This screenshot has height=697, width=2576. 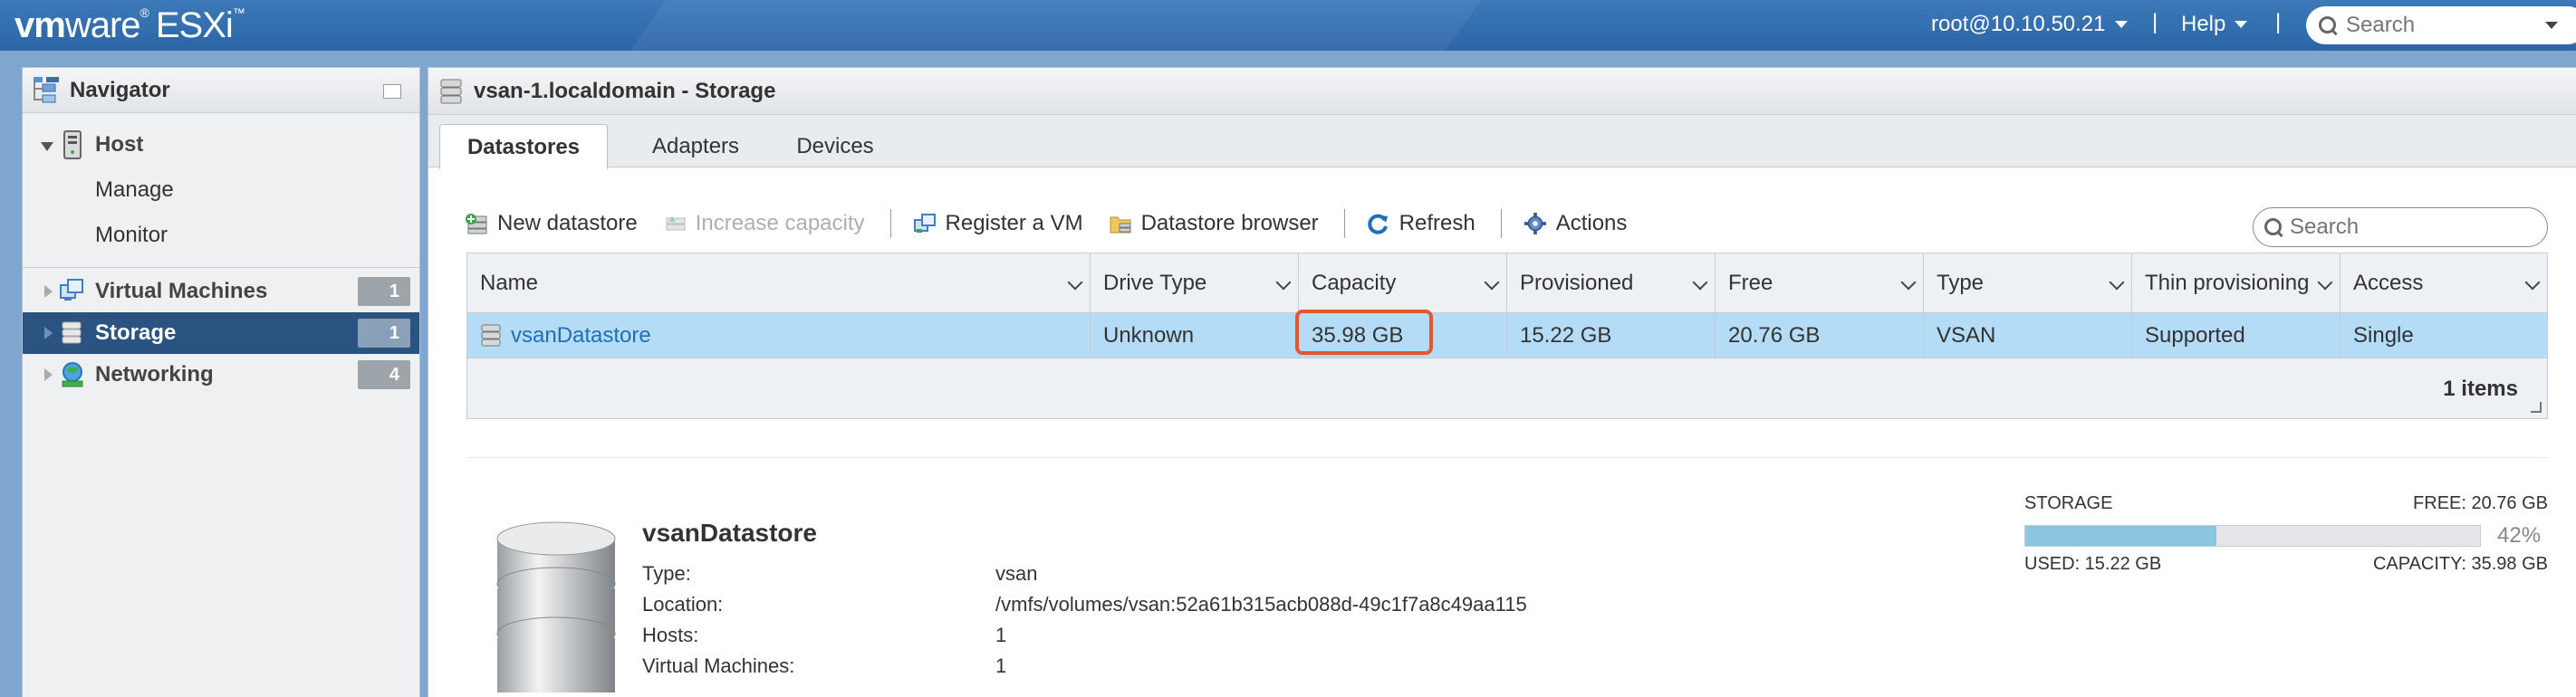 I want to click on prop-label-type: Type:, so click(x=666, y=574).